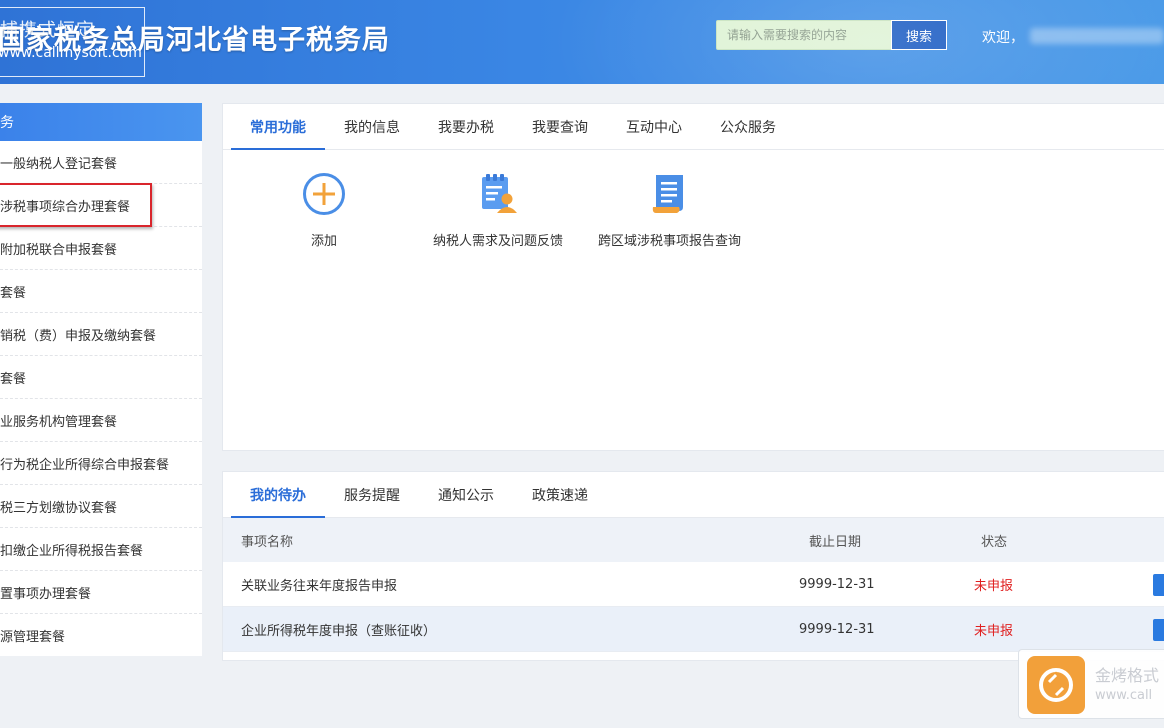 Image resolution: width=1164 pixels, height=728 pixels. What do you see at coordinates (748, 126) in the screenshot?
I see `tab-public-service: 公众服务` at bounding box center [748, 126].